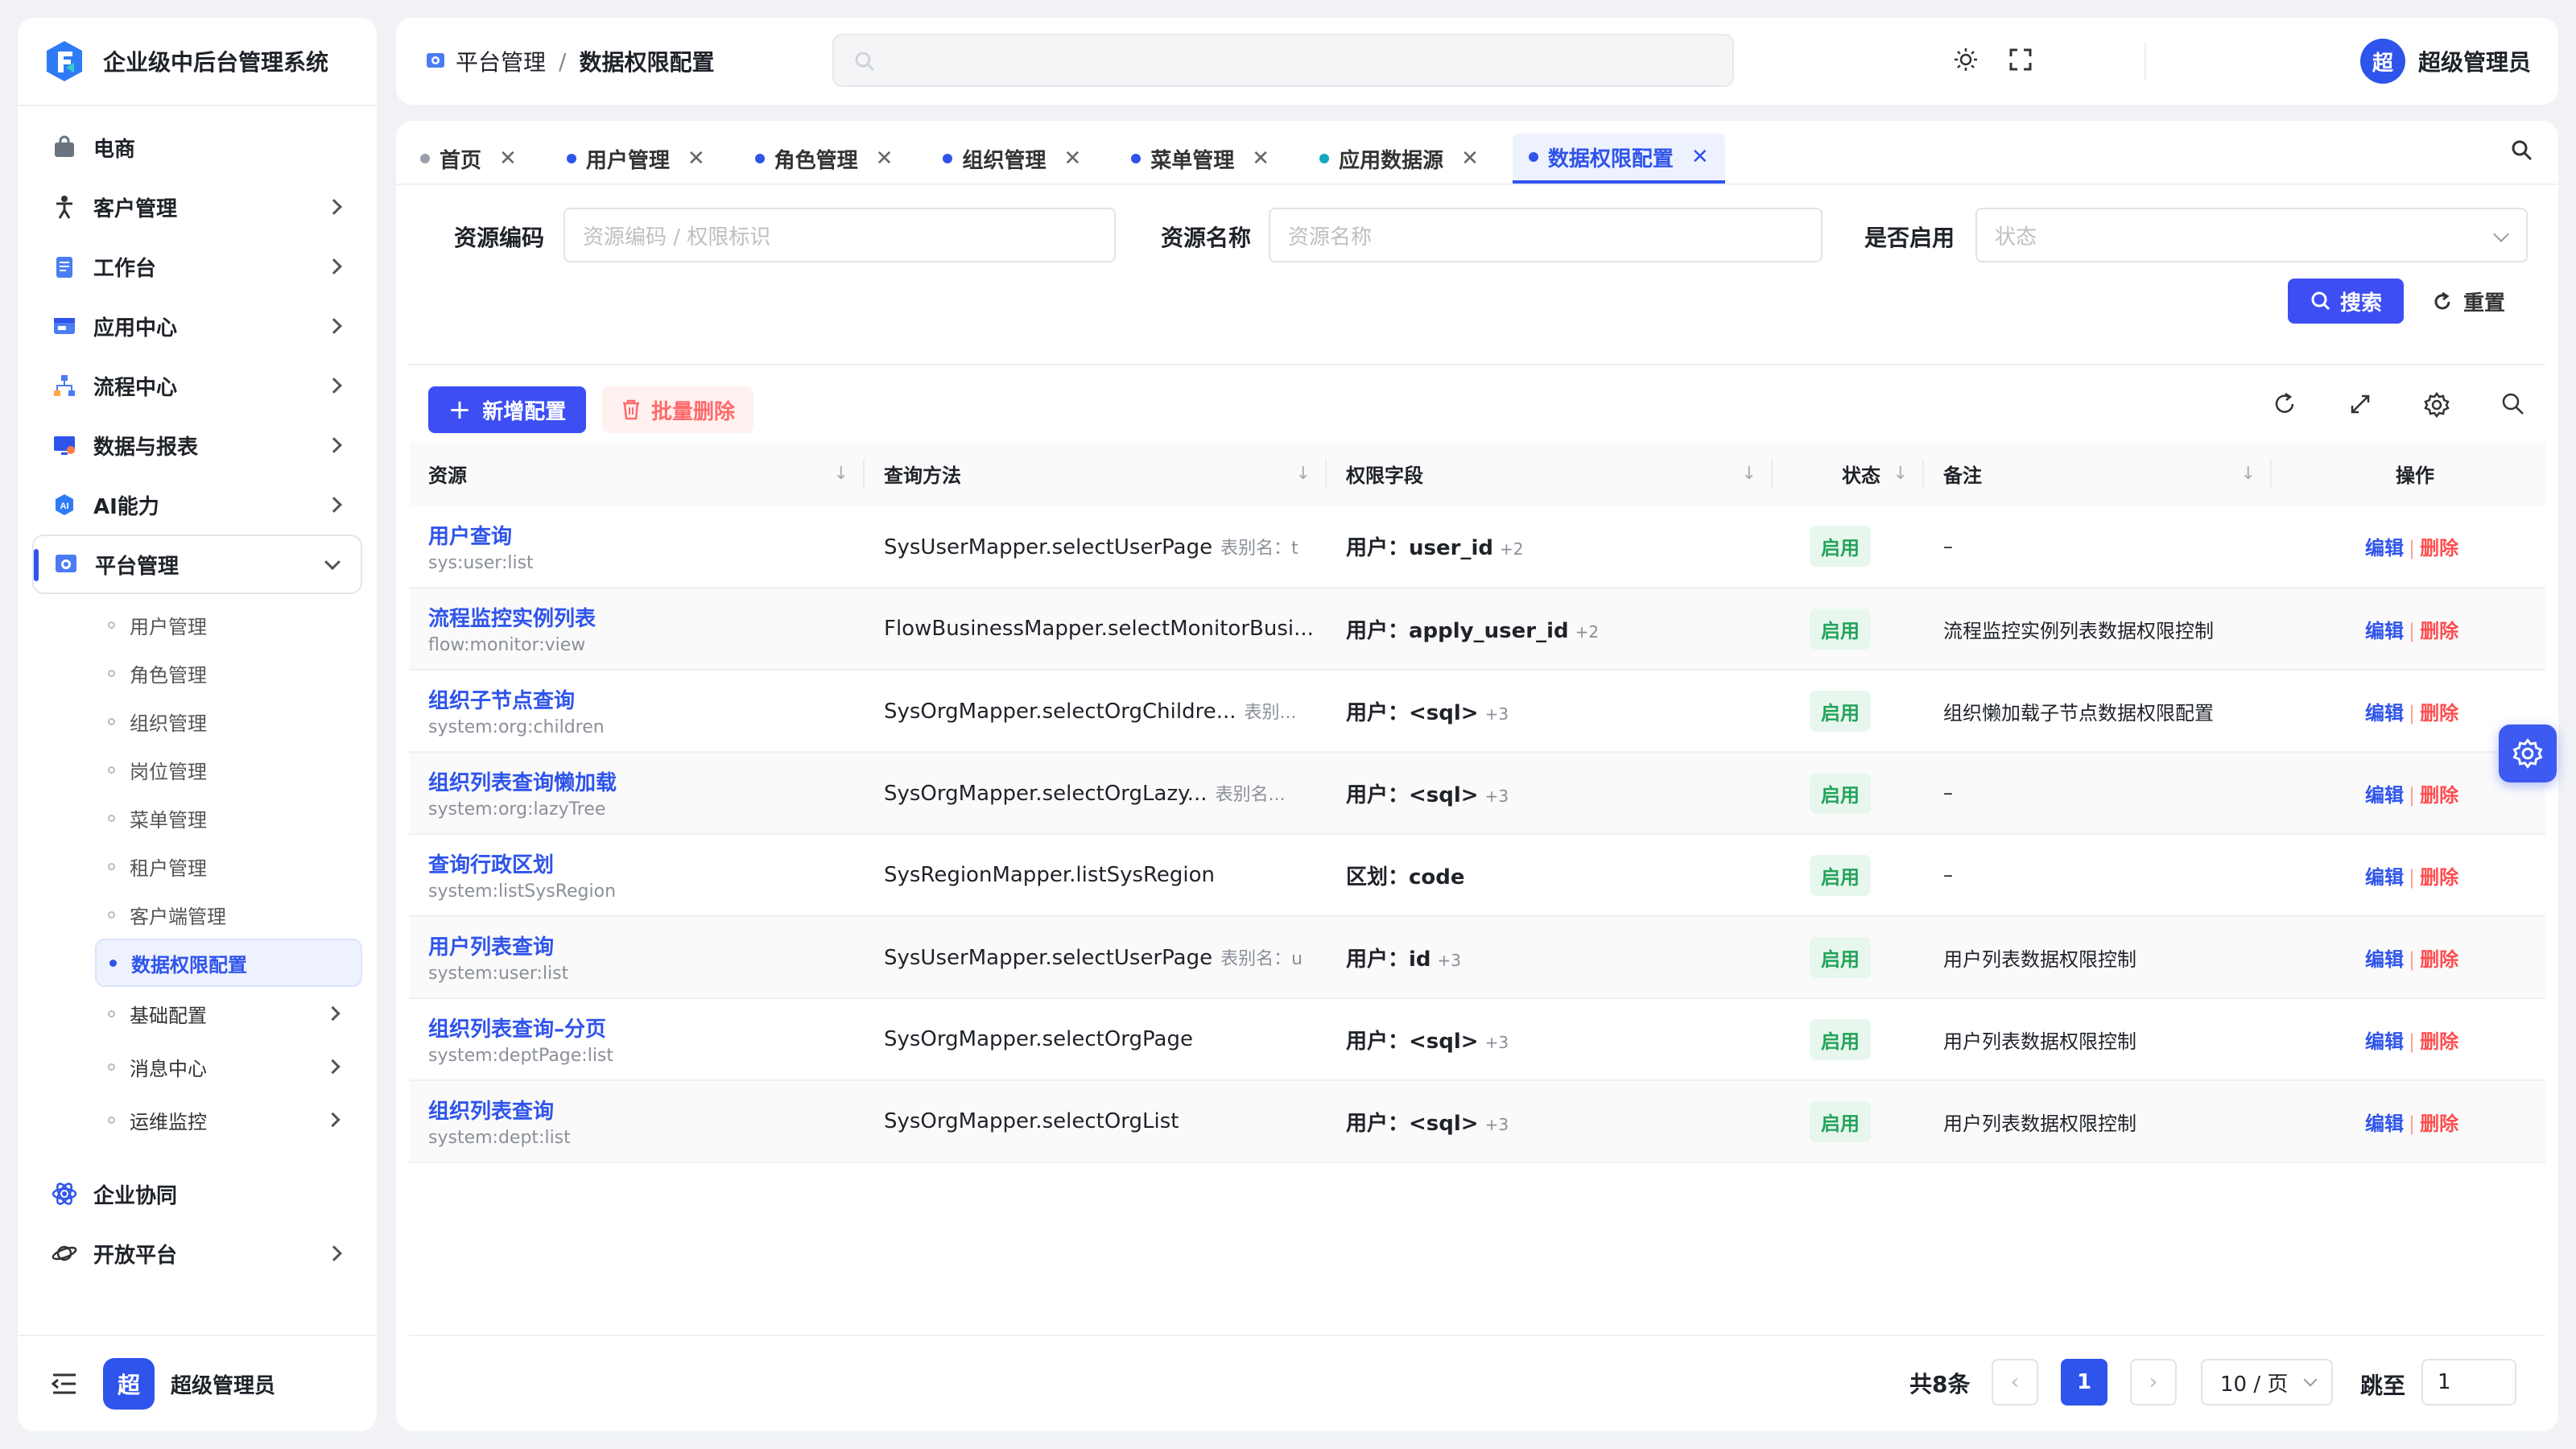 The height and width of the screenshot is (1449, 2576). What do you see at coordinates (197, 445) in the screenshot?
I see `sidebar-item-data-report: 数据与报表` at bounding box center [197, 445].